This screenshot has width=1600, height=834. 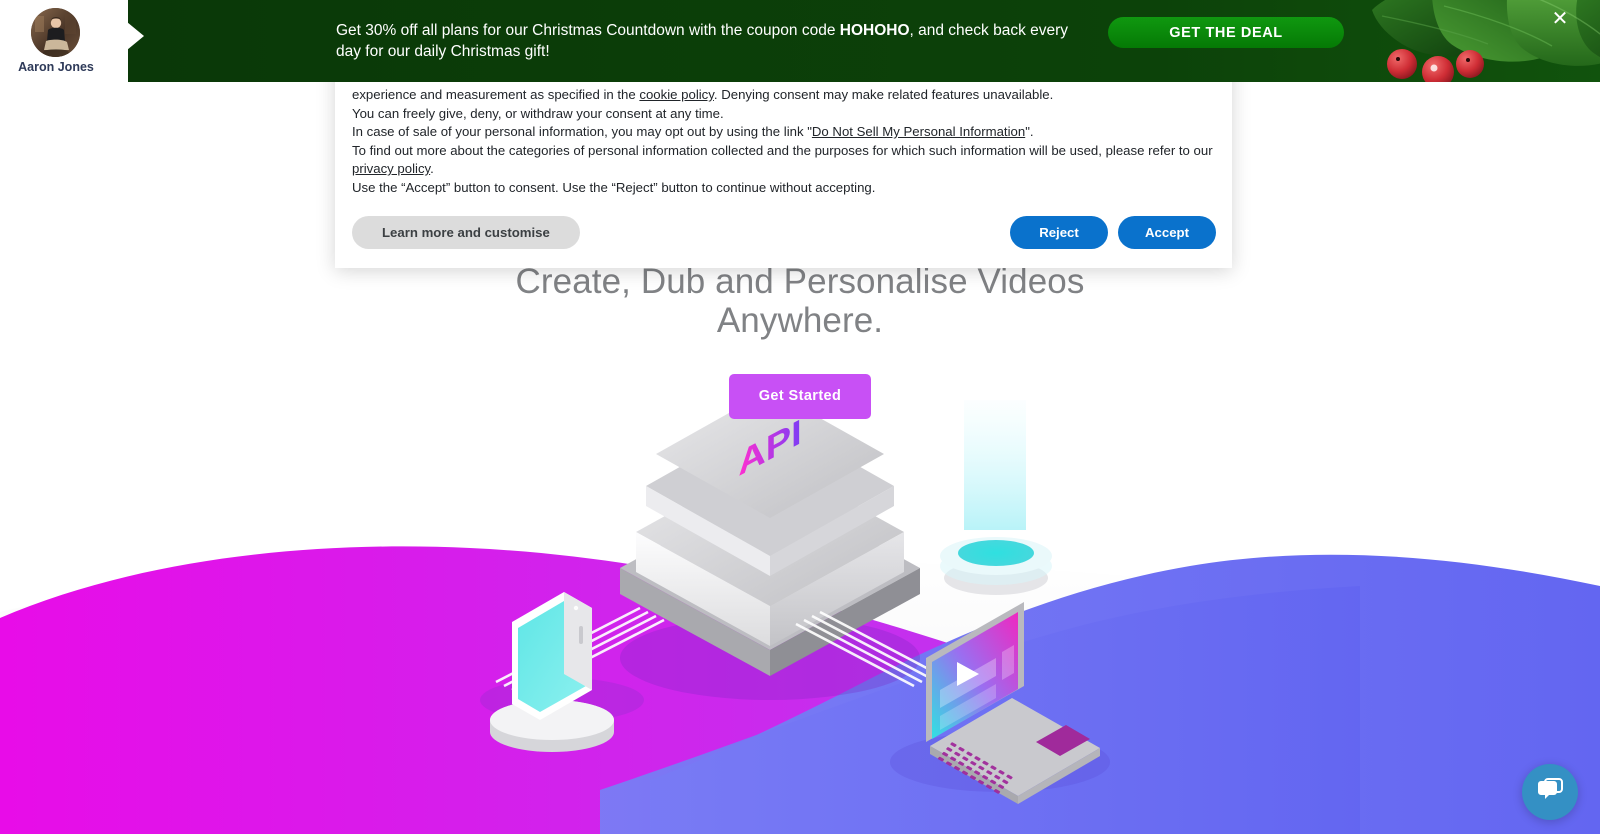 What do you see at coordinates (1059, 232) in the screenshot?
I see `reject-button: Reject` at bounding box center [1059, 232].